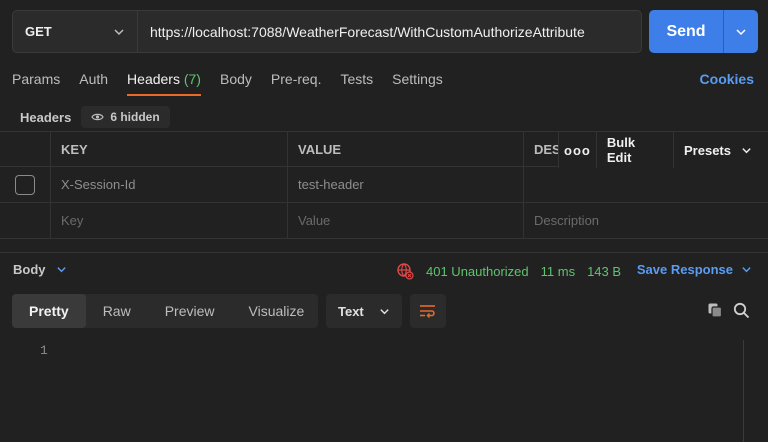  I want to click on save-response-button: Save Response, so click(694, 269).